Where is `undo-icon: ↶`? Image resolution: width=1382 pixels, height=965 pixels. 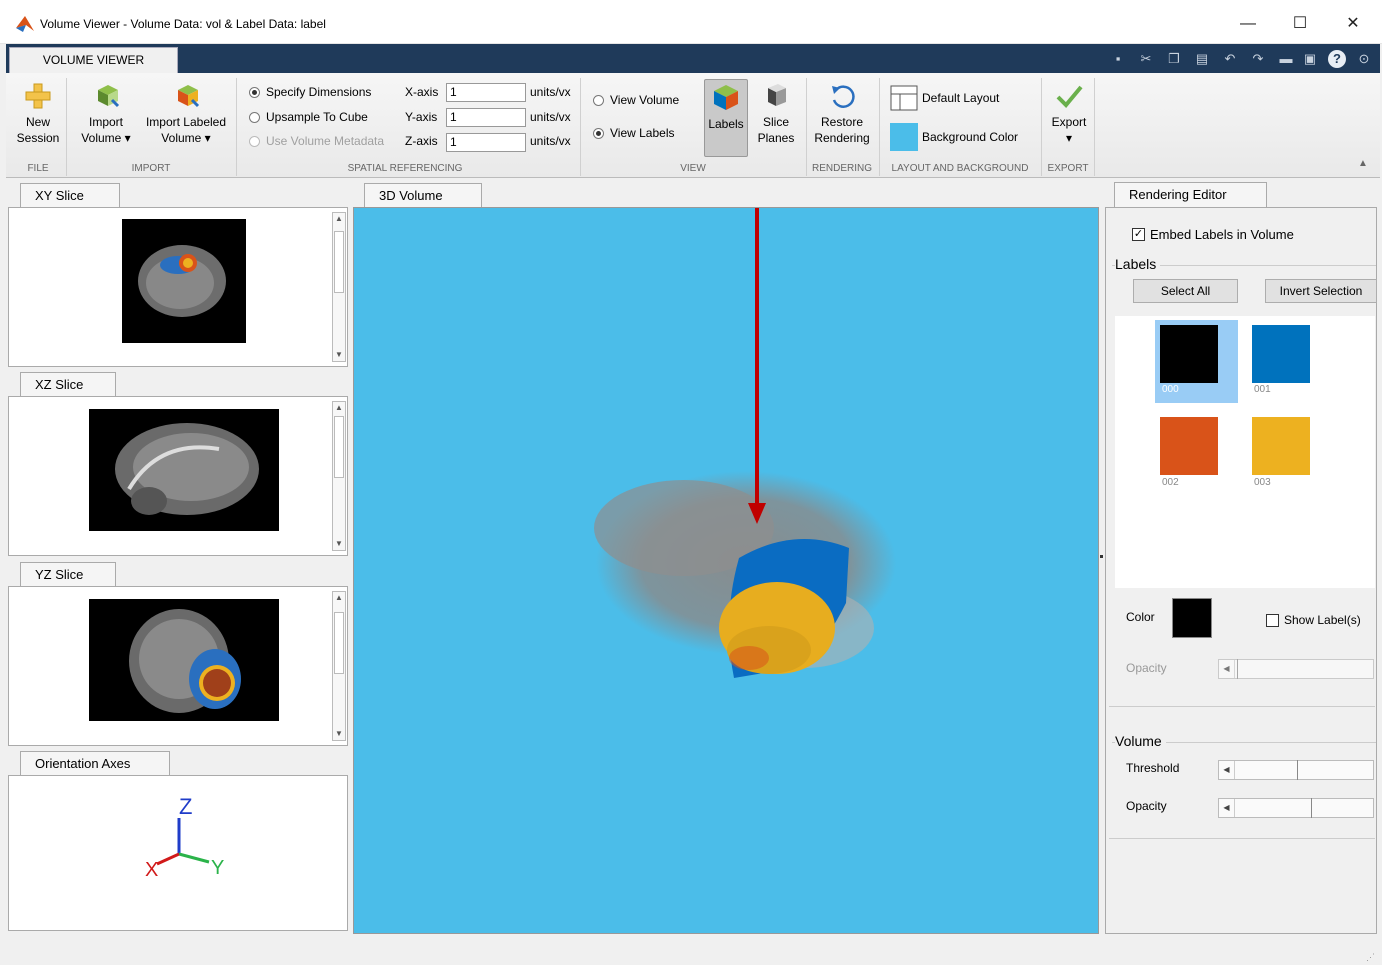
undo-icon: ↶ is located at coordinates (1230, 59).